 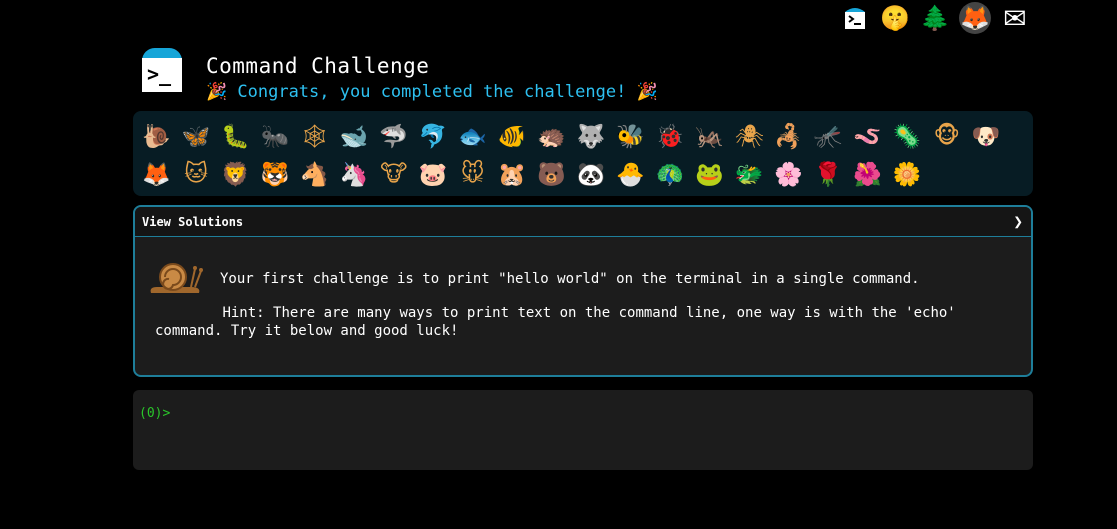 What do you see at coordinates (276, 174) in the screenshot?
I see `challenge-animal-icon: 🐯` at bounding box center [276, 174].